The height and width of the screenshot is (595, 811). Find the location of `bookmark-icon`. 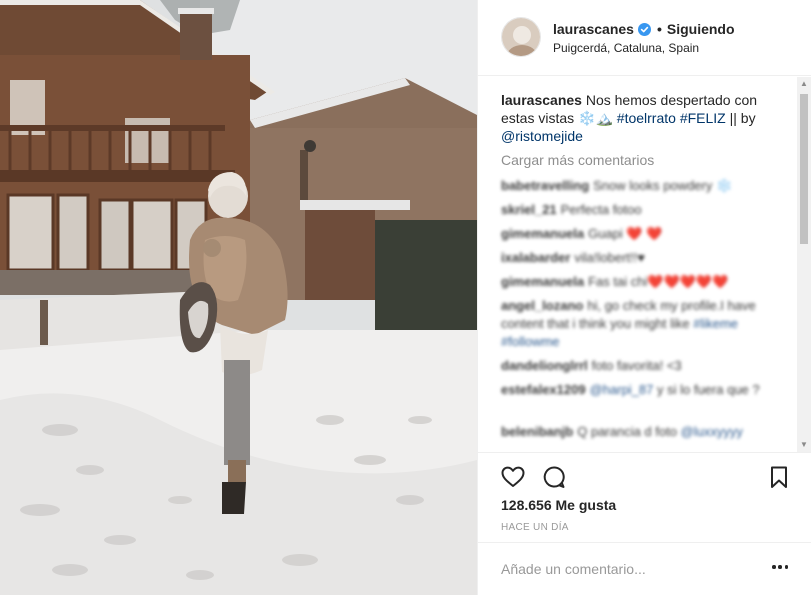

bookmark-icon is located at coordinates (779, 477).